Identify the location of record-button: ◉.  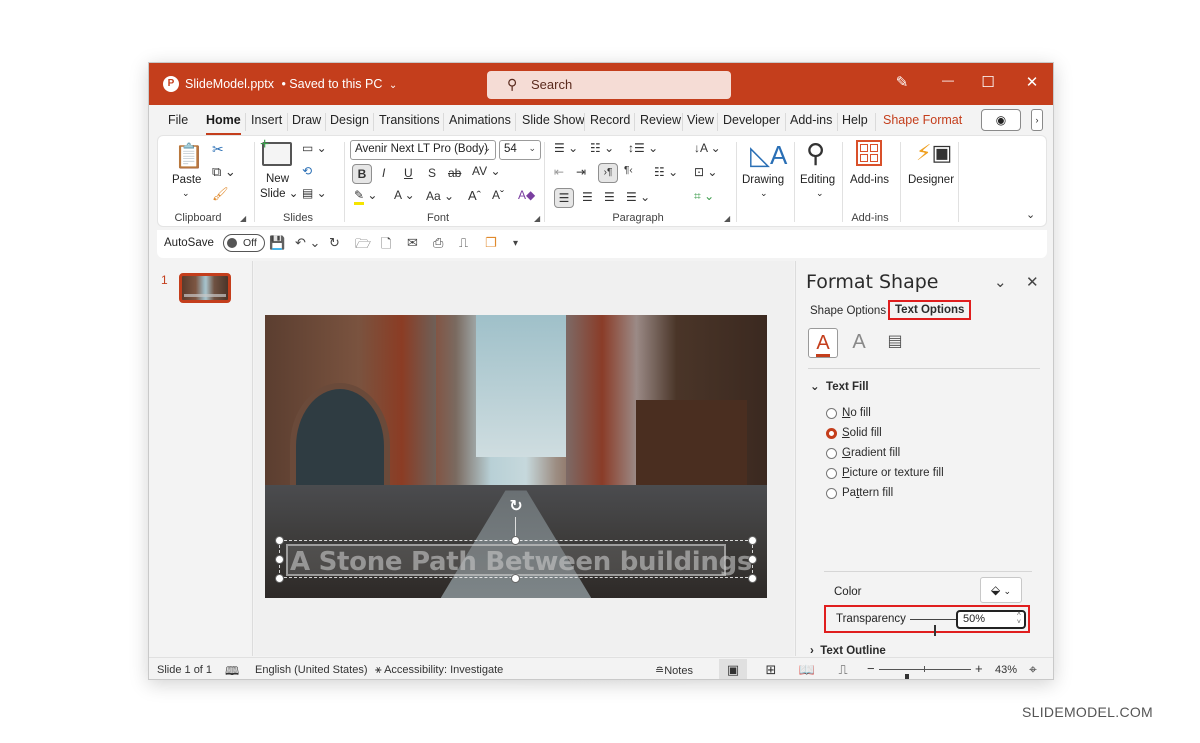
(1001, 120).